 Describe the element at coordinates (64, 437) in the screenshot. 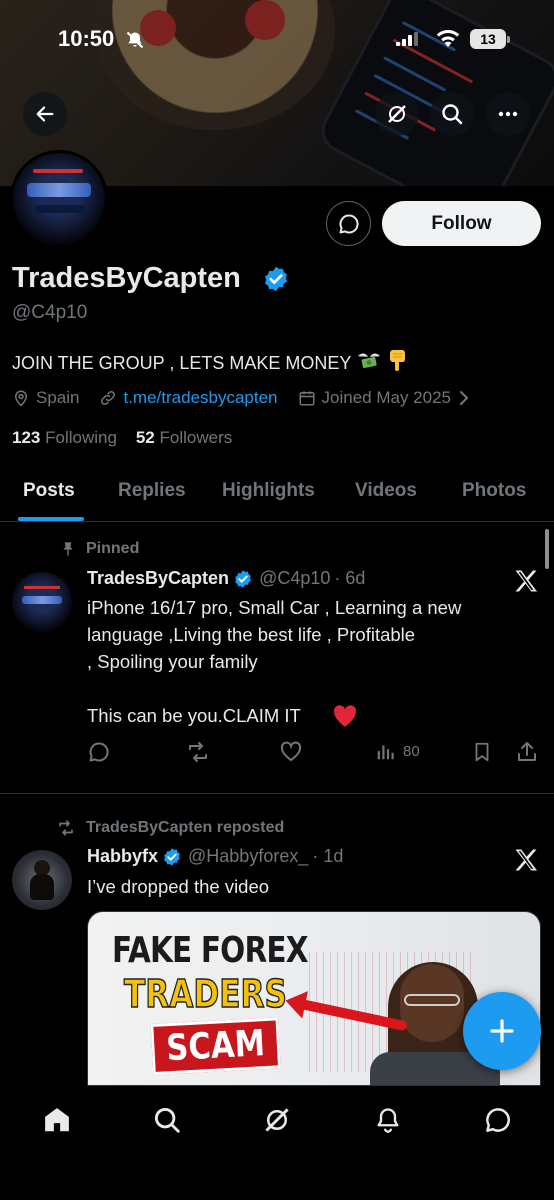

I see `following-link: 123 Following` at that location.